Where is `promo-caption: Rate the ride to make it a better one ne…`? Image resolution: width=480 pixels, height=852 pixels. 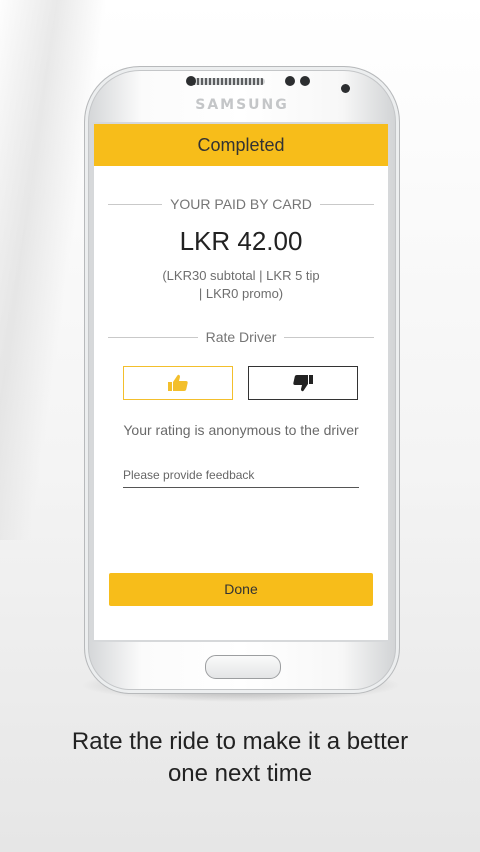
promo-caption: Rate the ride to make it a better one ne… is located at coordinates (240, 758).